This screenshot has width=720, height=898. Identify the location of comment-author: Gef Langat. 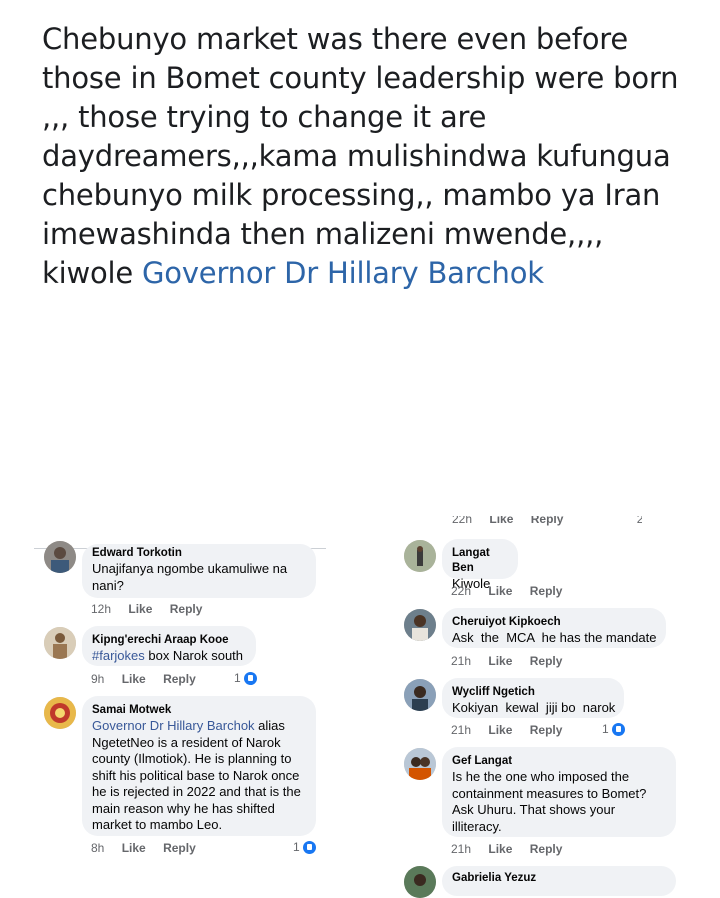
(559, 761).